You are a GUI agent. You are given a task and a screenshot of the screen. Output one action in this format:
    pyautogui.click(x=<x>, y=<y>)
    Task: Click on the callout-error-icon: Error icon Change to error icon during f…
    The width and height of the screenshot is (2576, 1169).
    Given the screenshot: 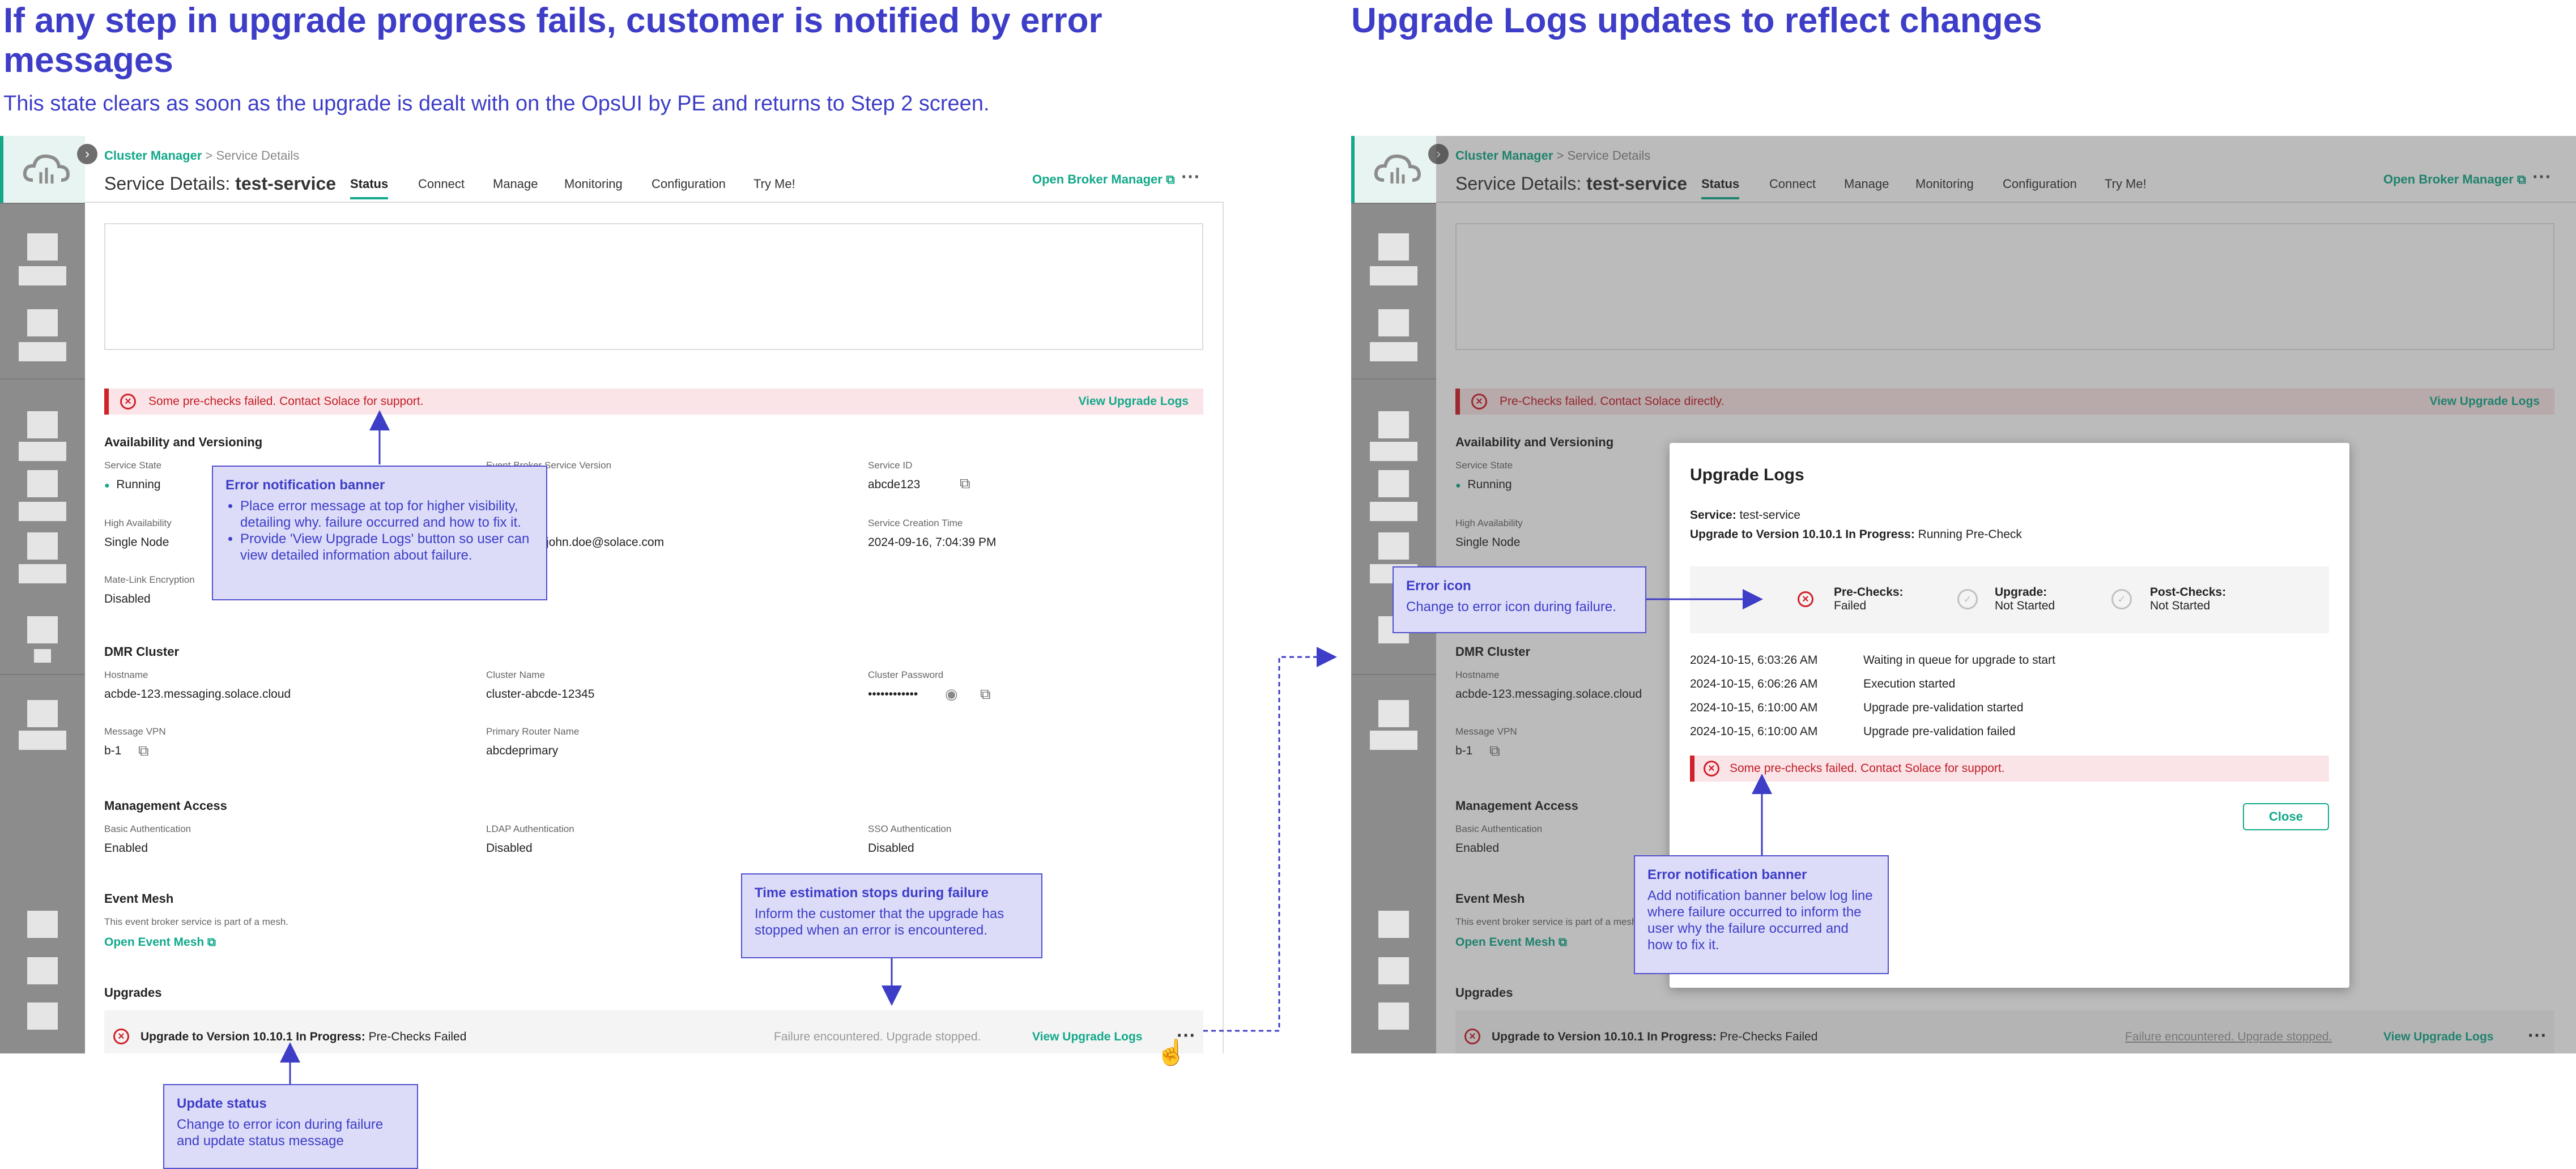 What is the action you would take?
    pyautogui.click(x=1520, y=599)
    